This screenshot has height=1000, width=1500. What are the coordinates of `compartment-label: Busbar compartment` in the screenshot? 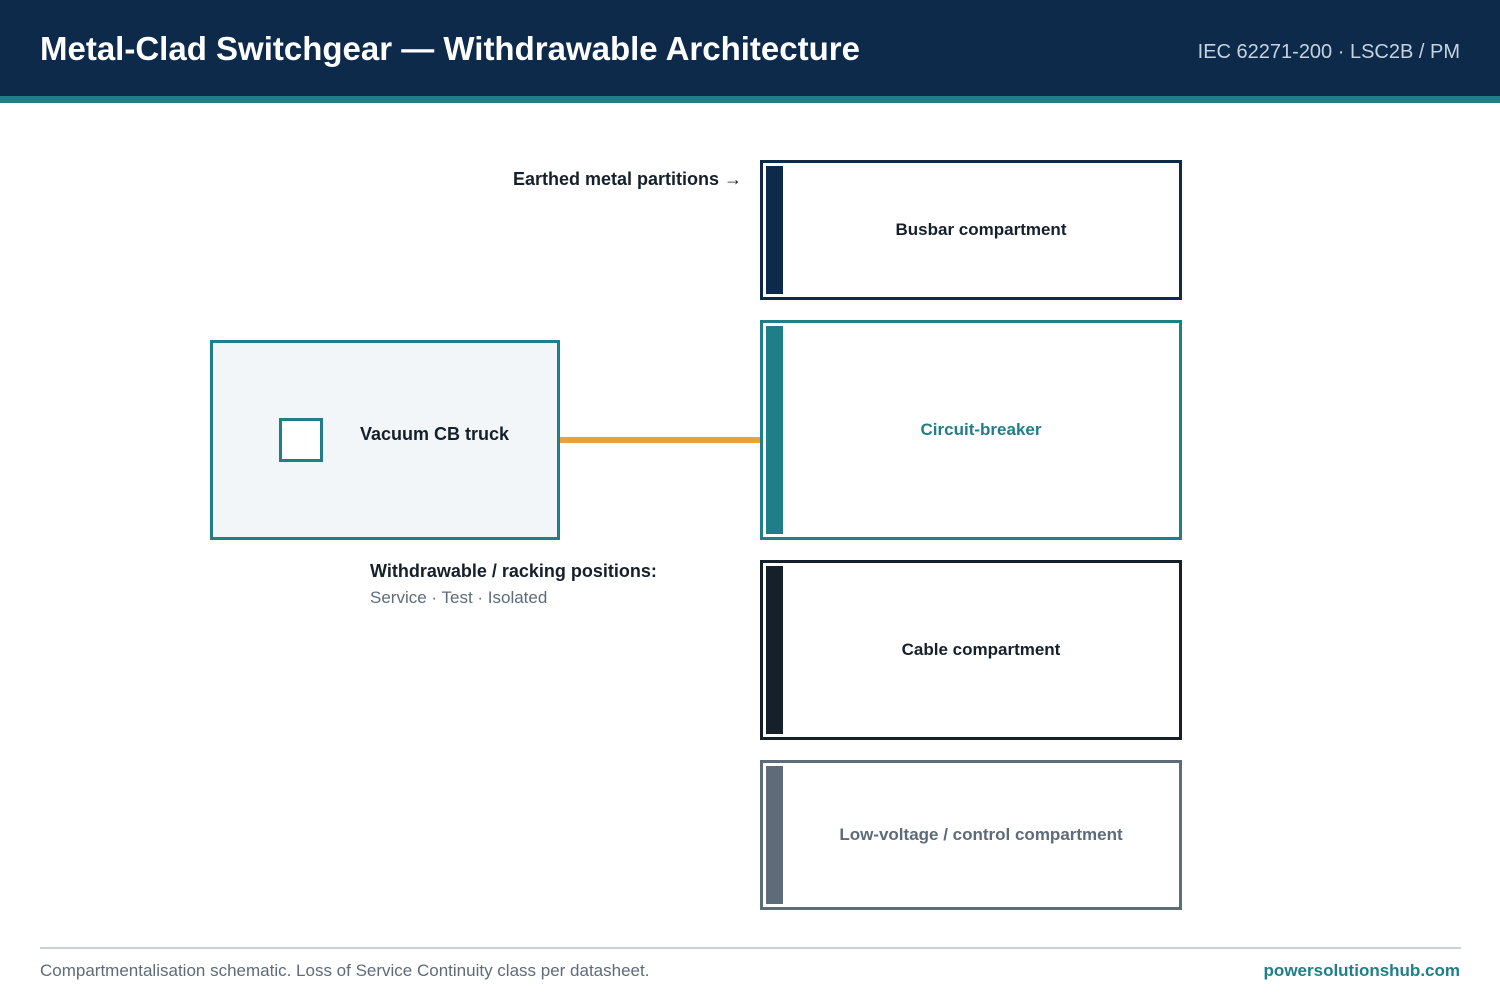 It's located at (981, 229).